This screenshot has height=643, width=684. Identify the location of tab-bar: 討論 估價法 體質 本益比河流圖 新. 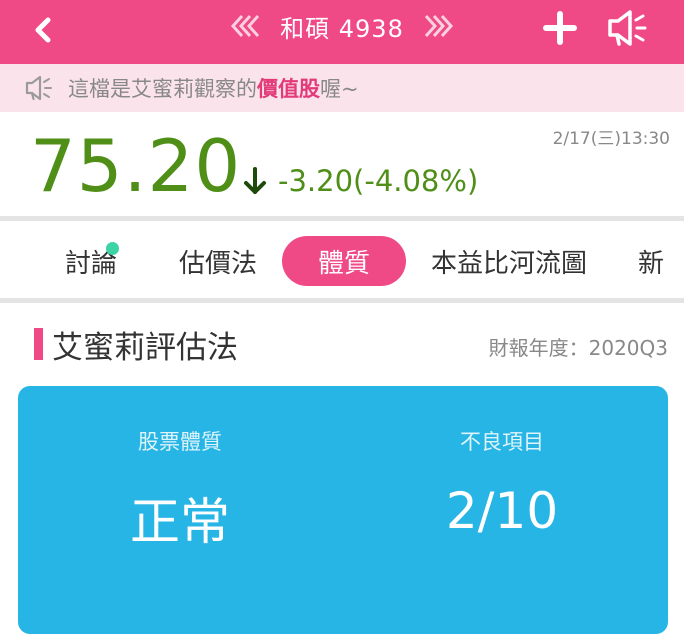
(342, 260).